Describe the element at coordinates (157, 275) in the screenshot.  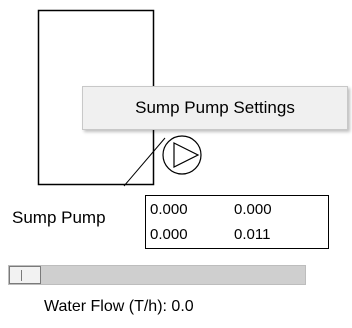
I see `flow-slider-track` at that location.